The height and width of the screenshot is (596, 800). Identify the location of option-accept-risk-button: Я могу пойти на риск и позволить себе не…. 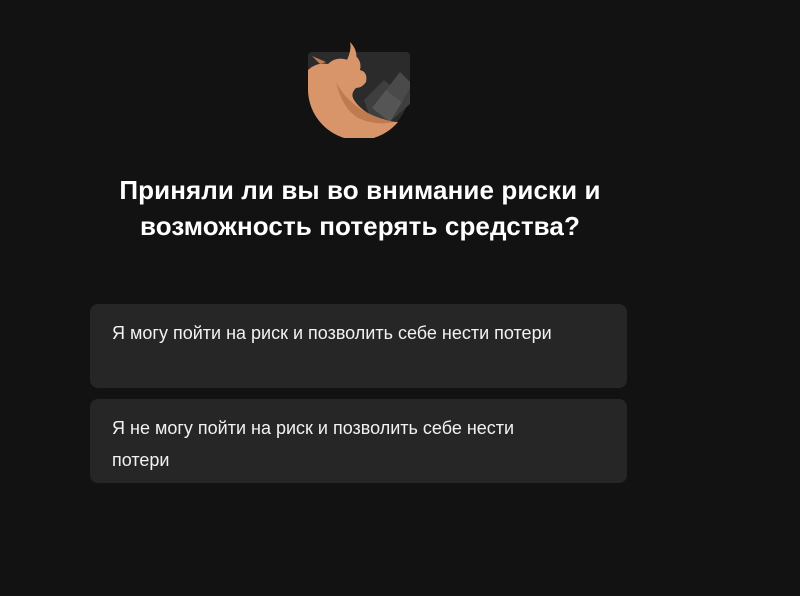
(358, 346).